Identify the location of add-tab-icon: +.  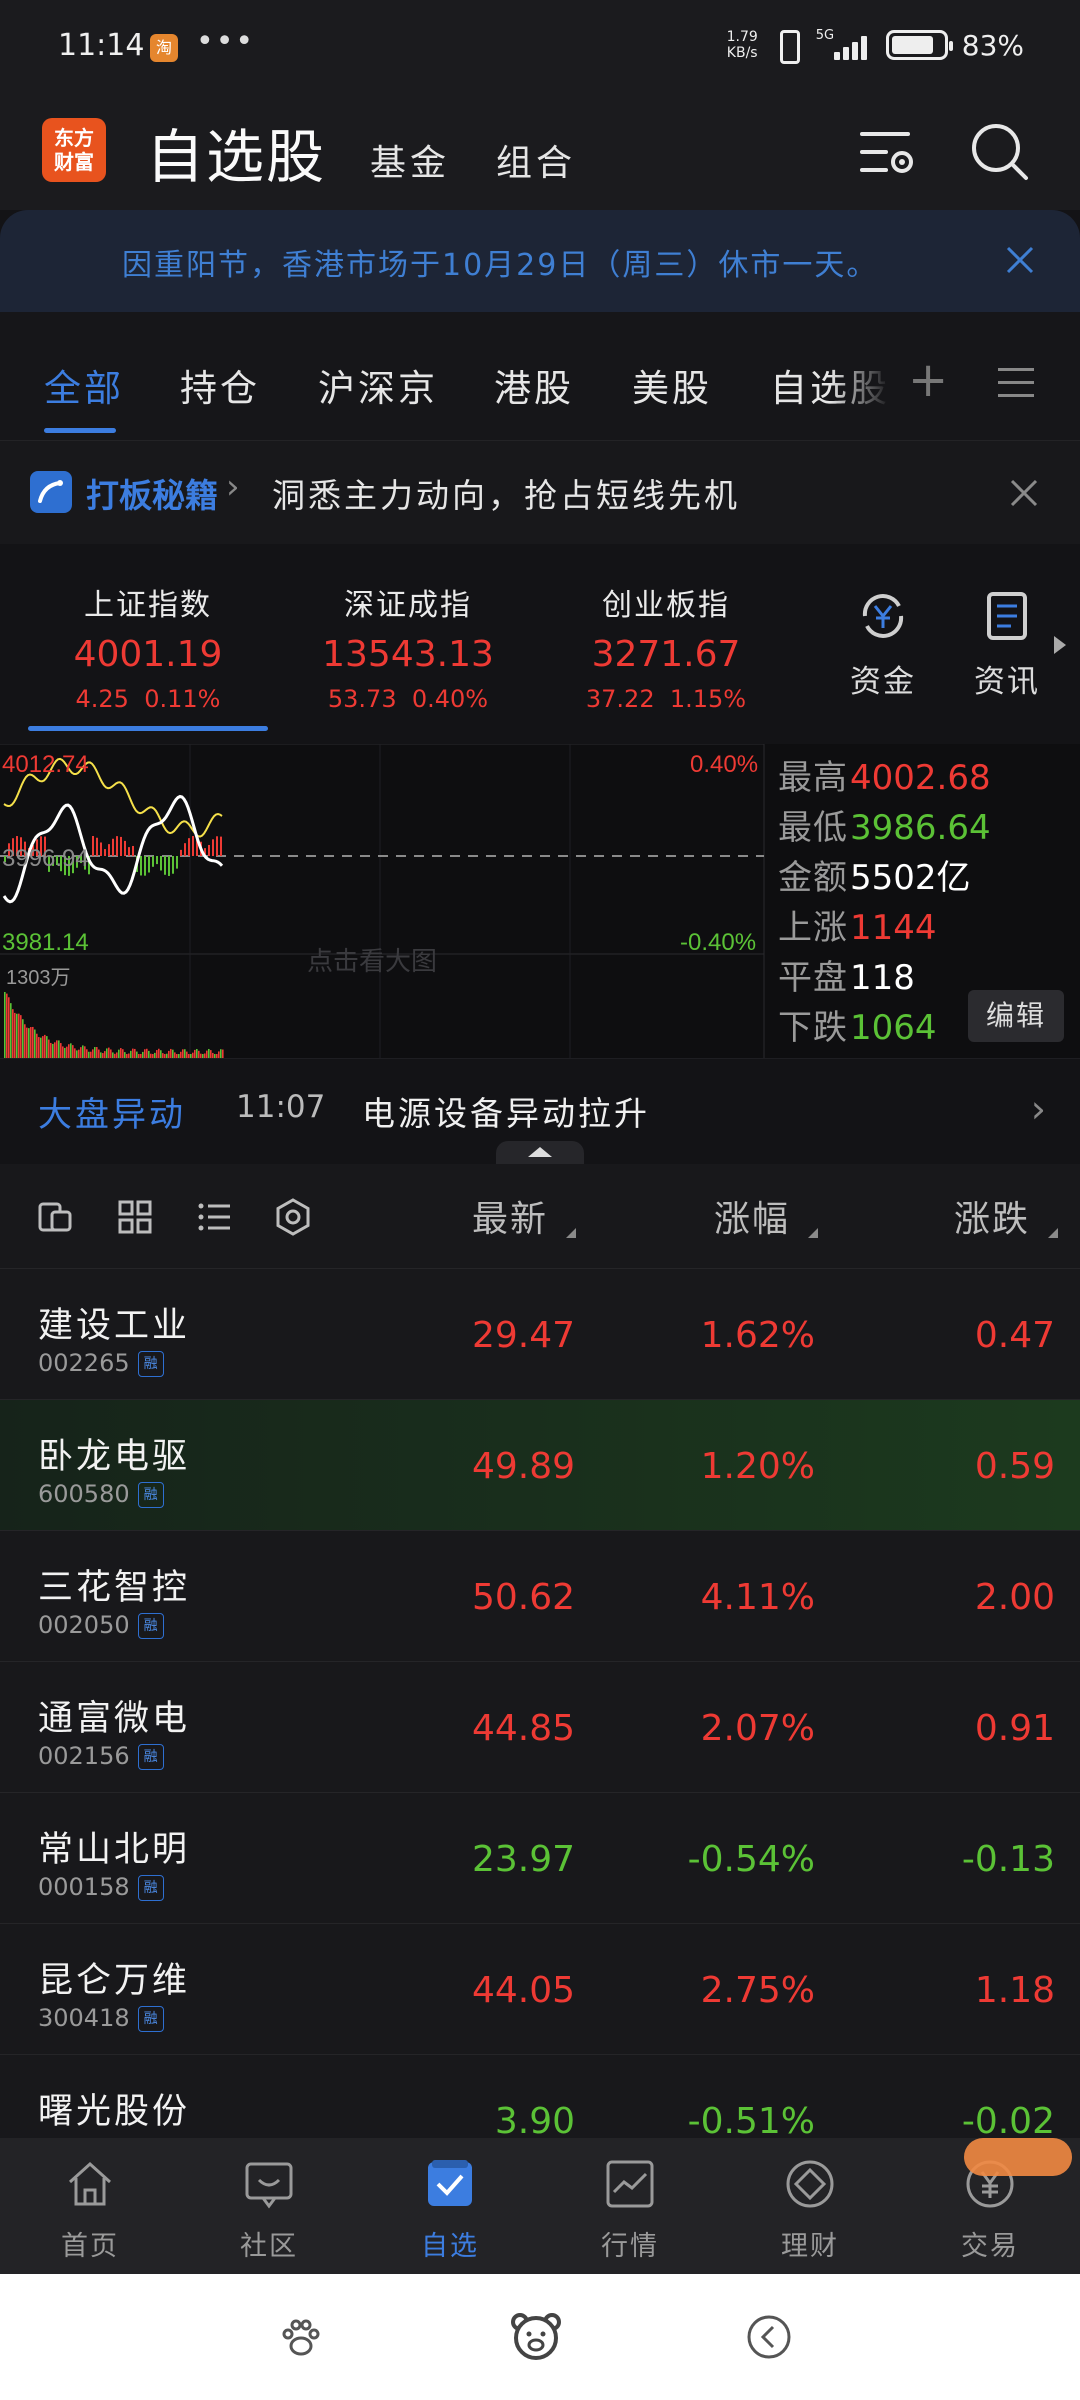
(928, 380).